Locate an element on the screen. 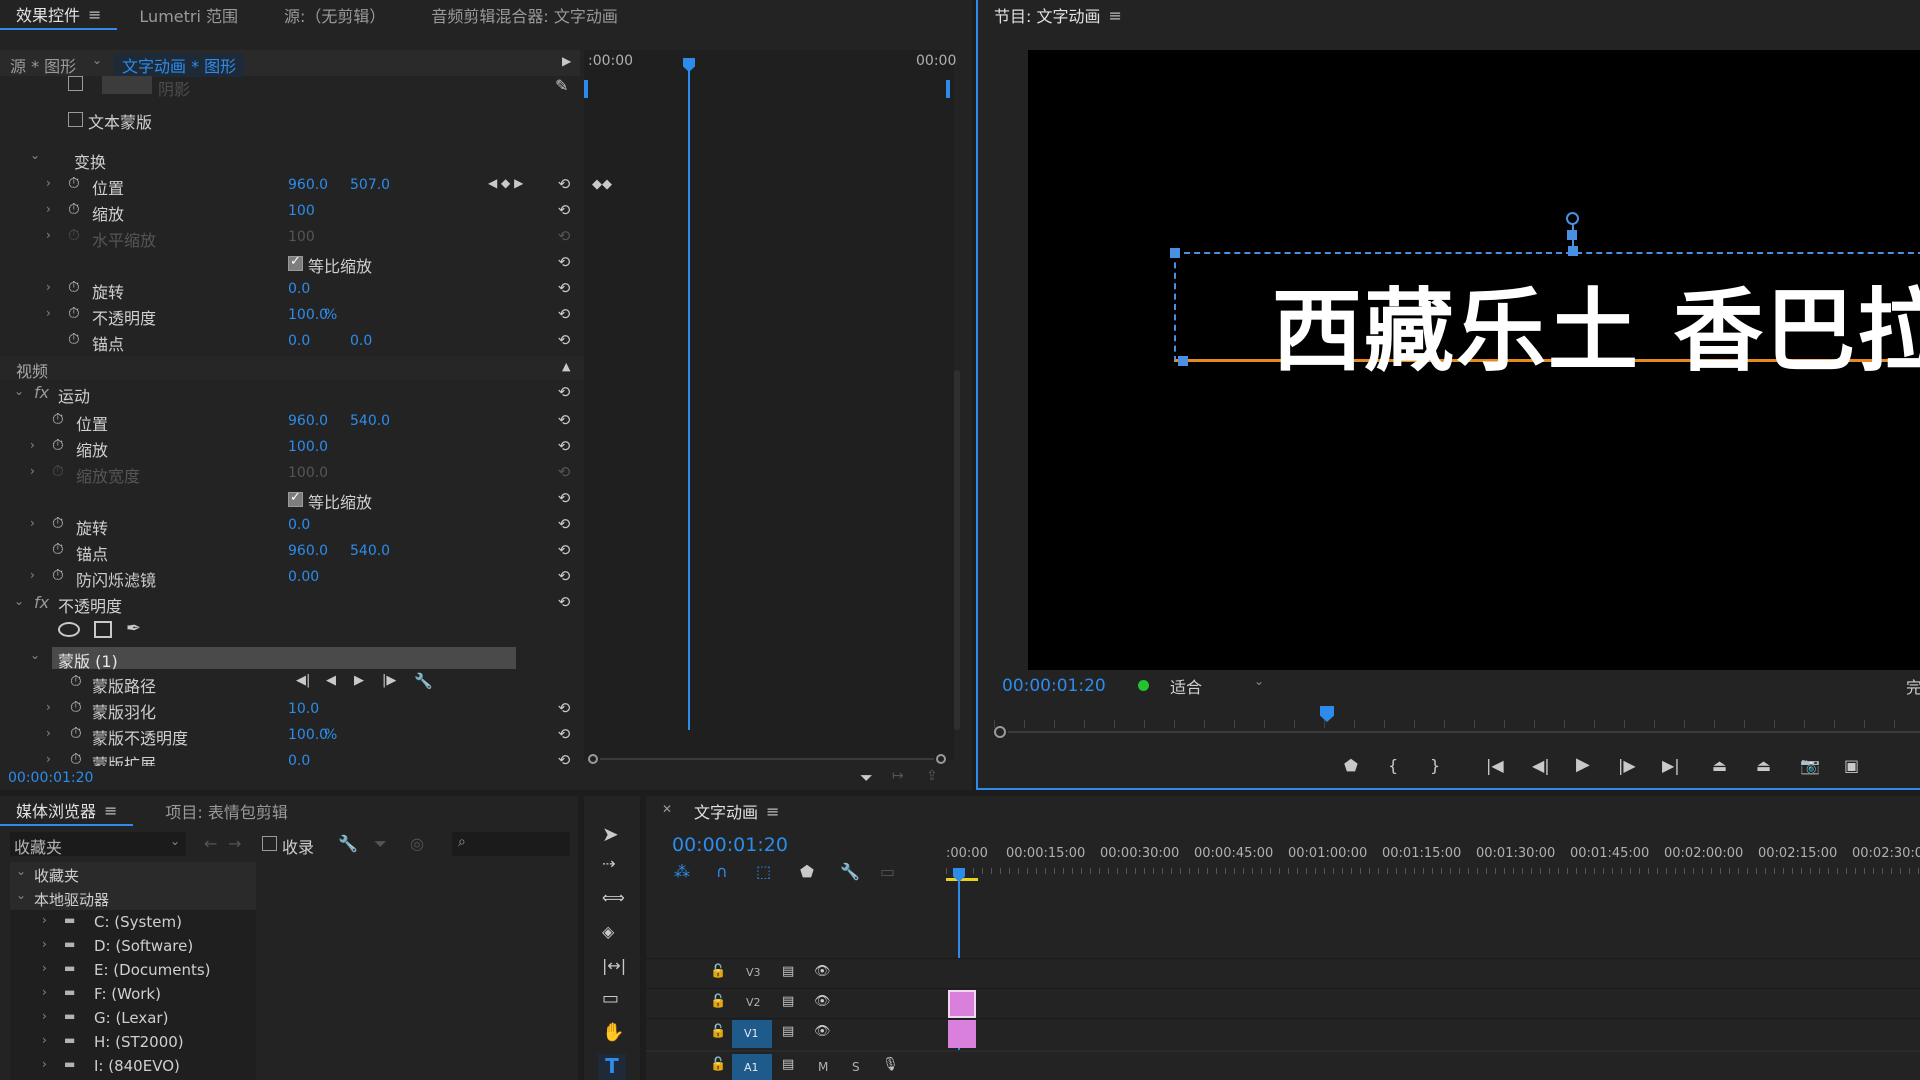 The image size is (1920, 1080). share-icon: ⇪ is located at coordinates (932, 776).